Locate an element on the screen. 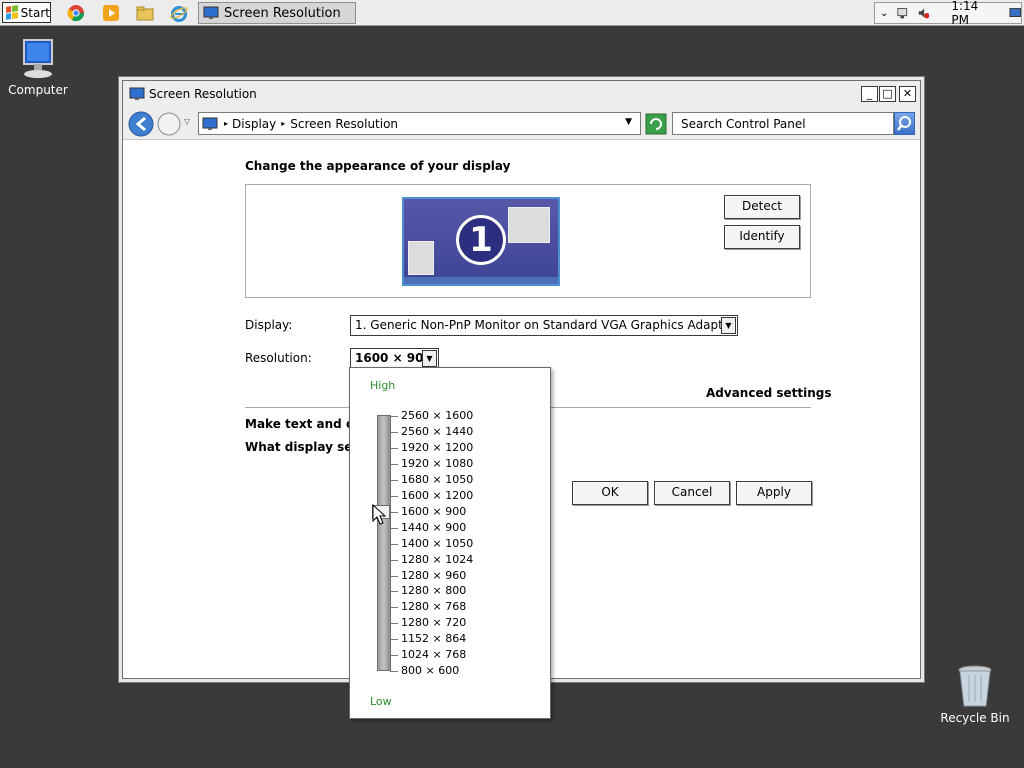  search-icon is located at coordinates (904, 123).